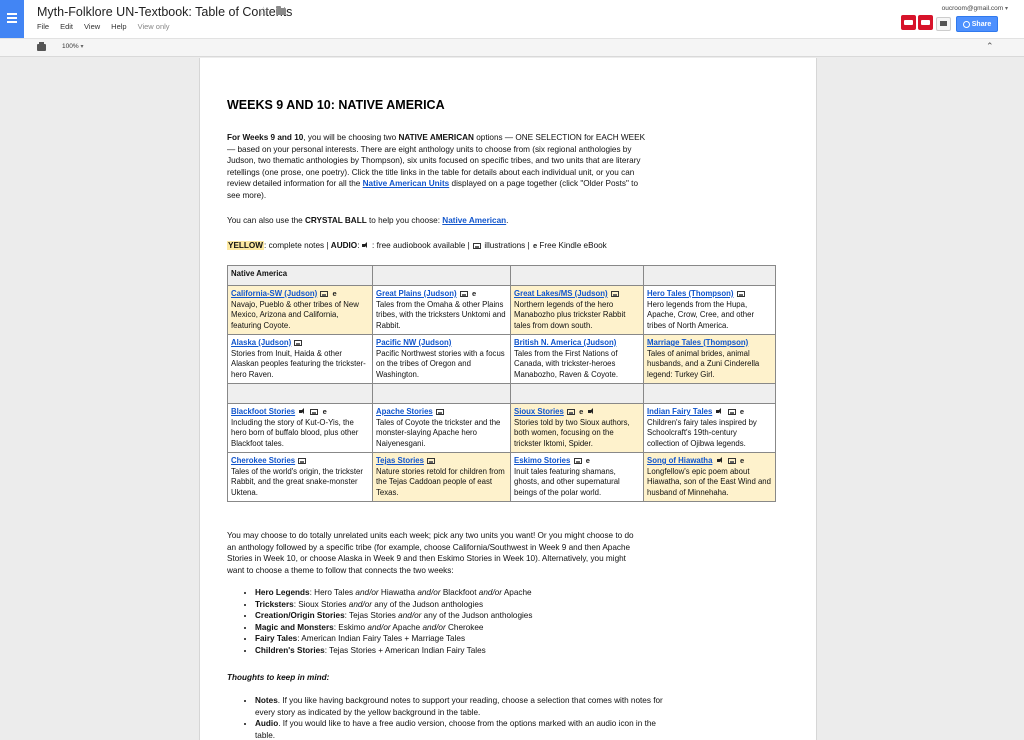 The image size is (1024, 740). What do you see at coordinates (266, 700) in the screenshot?
I see `thought-label: Notes` at bounding box center [266, 700].